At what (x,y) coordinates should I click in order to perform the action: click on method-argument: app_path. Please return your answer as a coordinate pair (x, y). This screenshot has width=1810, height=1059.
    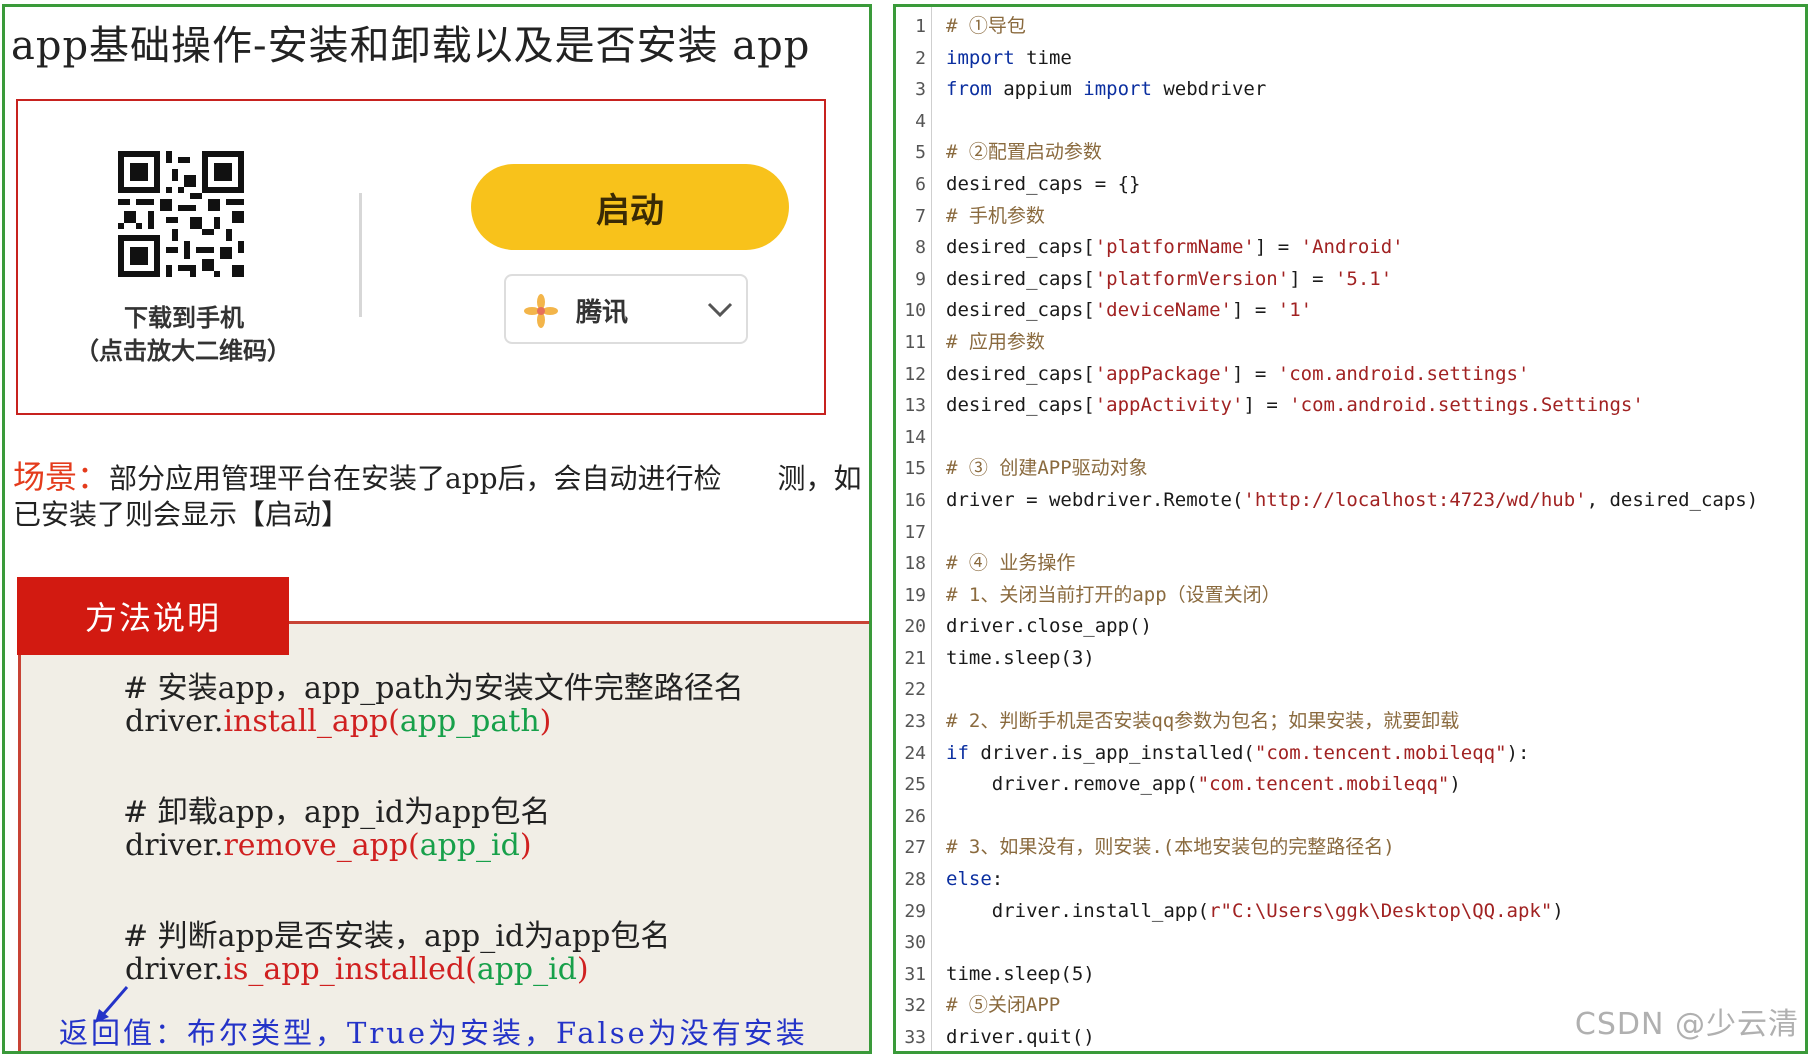
    Looking at the image, I should click on (469, 721).